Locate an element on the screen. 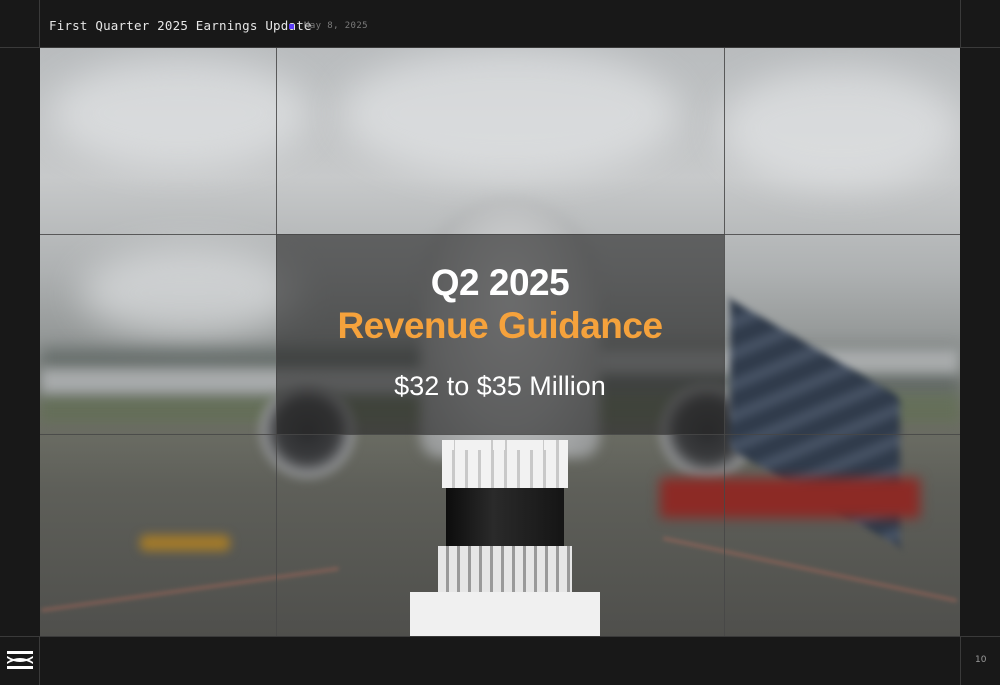  page-number: 10 is located at coordinates (981, 660).